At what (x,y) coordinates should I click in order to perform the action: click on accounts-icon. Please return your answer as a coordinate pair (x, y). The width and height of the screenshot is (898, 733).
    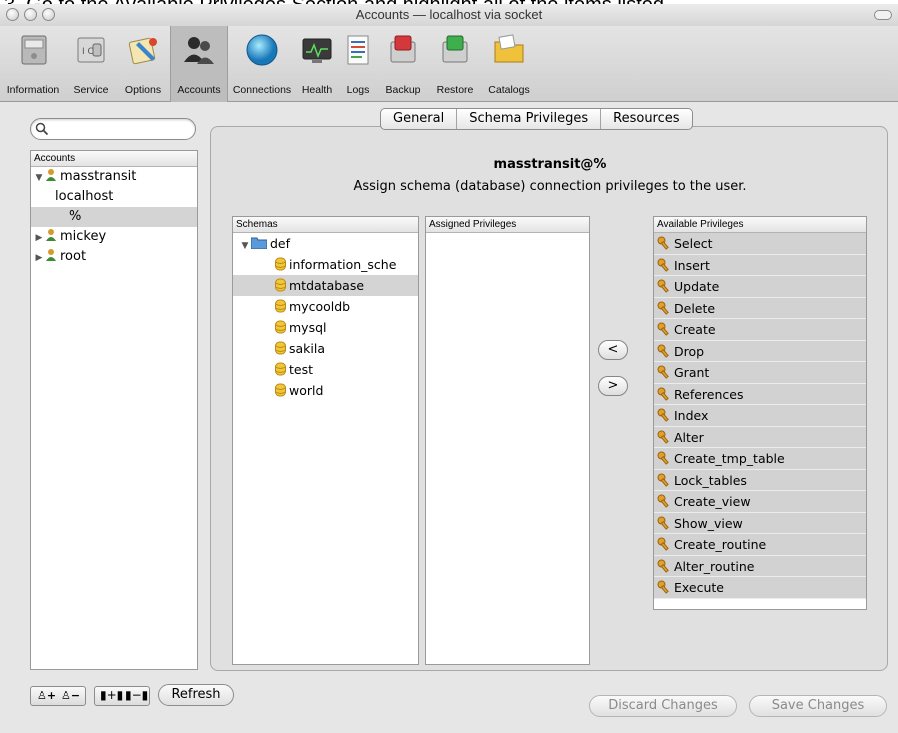
    Looking at the image, I should click on (199, 50).